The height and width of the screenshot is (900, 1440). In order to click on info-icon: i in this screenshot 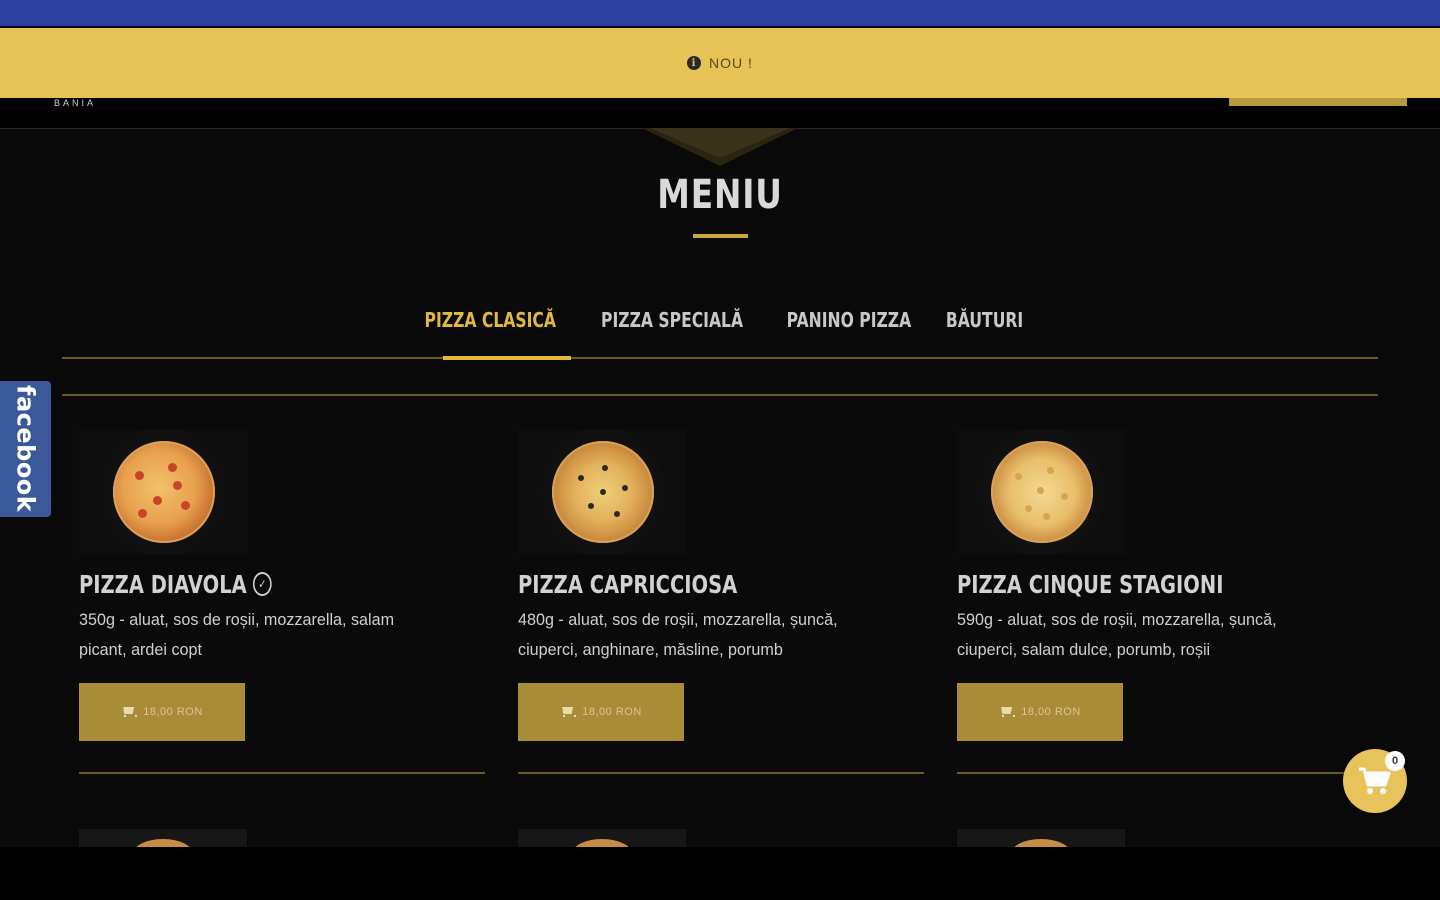, I will do `click(694, 63)`.